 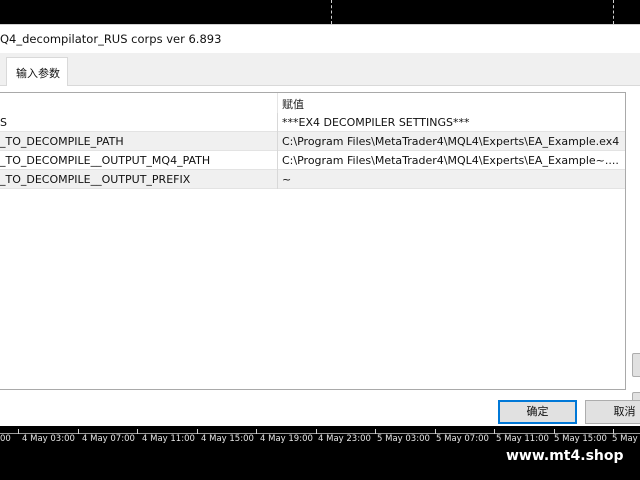 I want to click on table-row: S ***EX4 DECOMPILER SETTINGS***, so click(x=312, y=122).